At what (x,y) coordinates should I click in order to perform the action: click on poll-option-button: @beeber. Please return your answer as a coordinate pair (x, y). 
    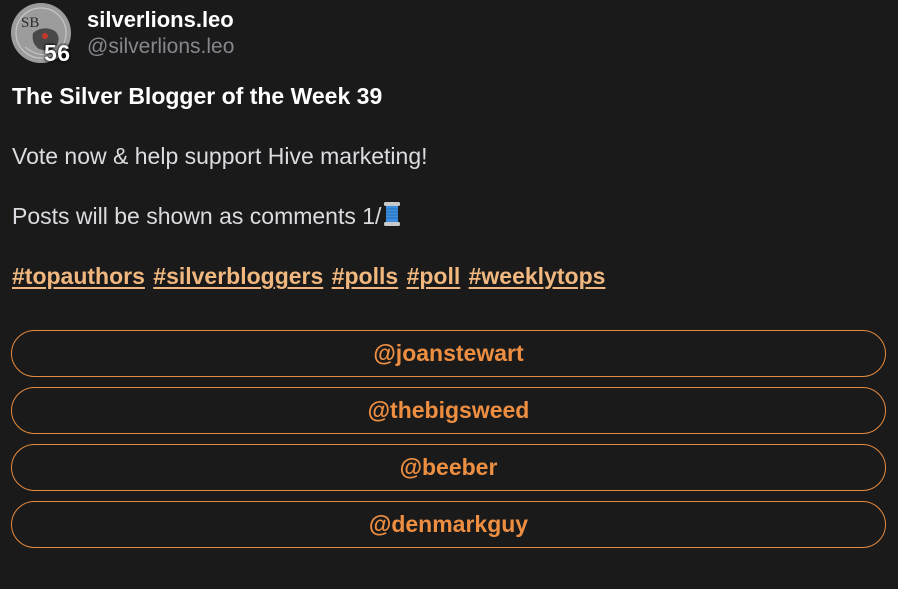
    Looking at the image, I should click on (448, 467).